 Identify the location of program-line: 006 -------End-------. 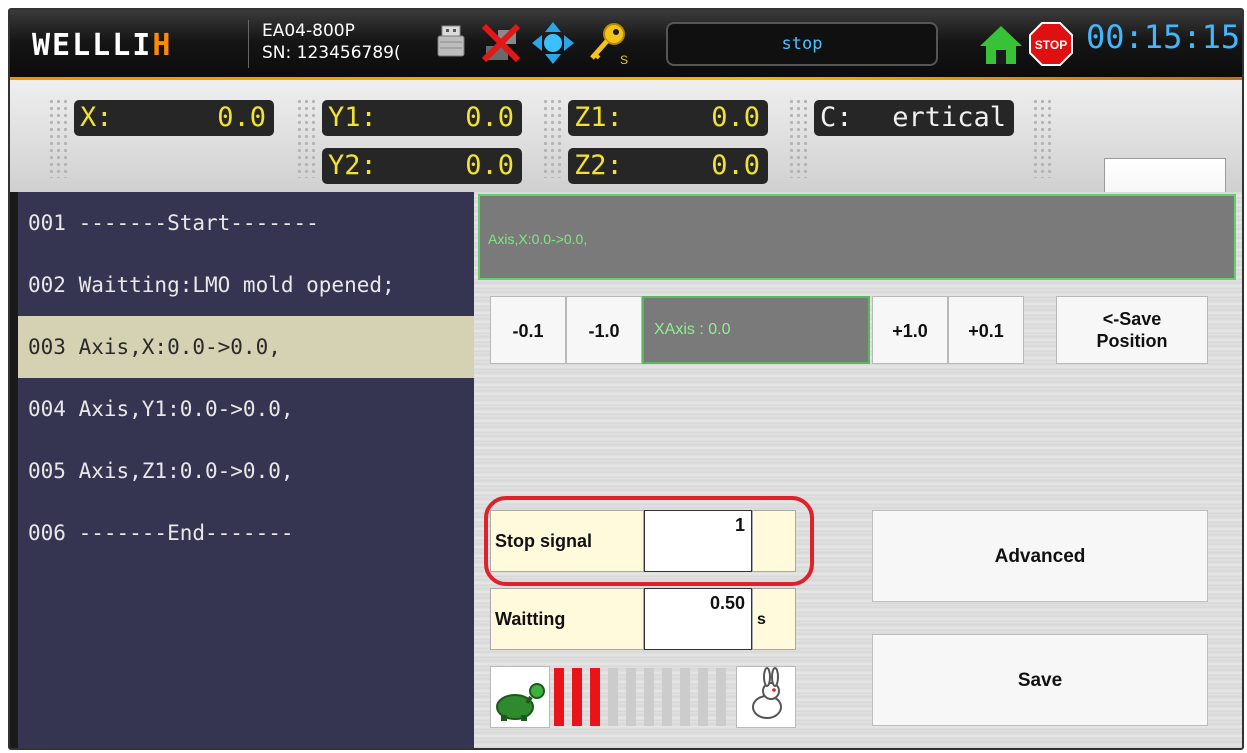
(246, 533).